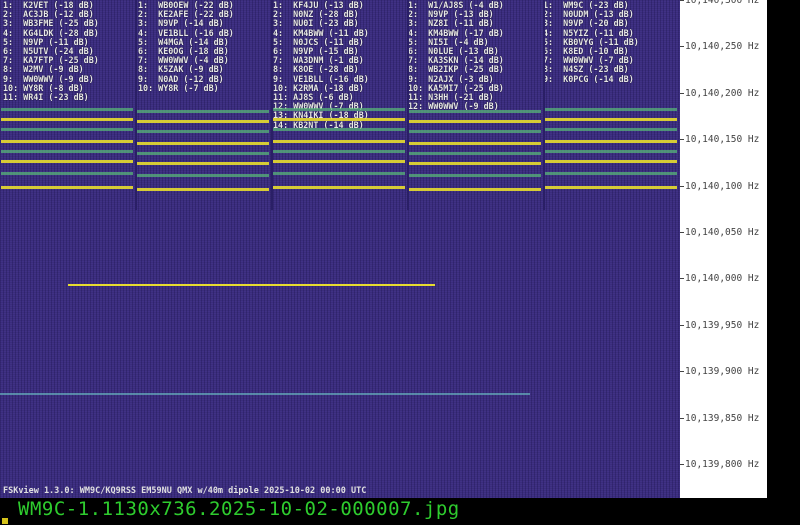  I want to click on frequency-tick-label: 10,140,300 Hz, so click(719, 3).